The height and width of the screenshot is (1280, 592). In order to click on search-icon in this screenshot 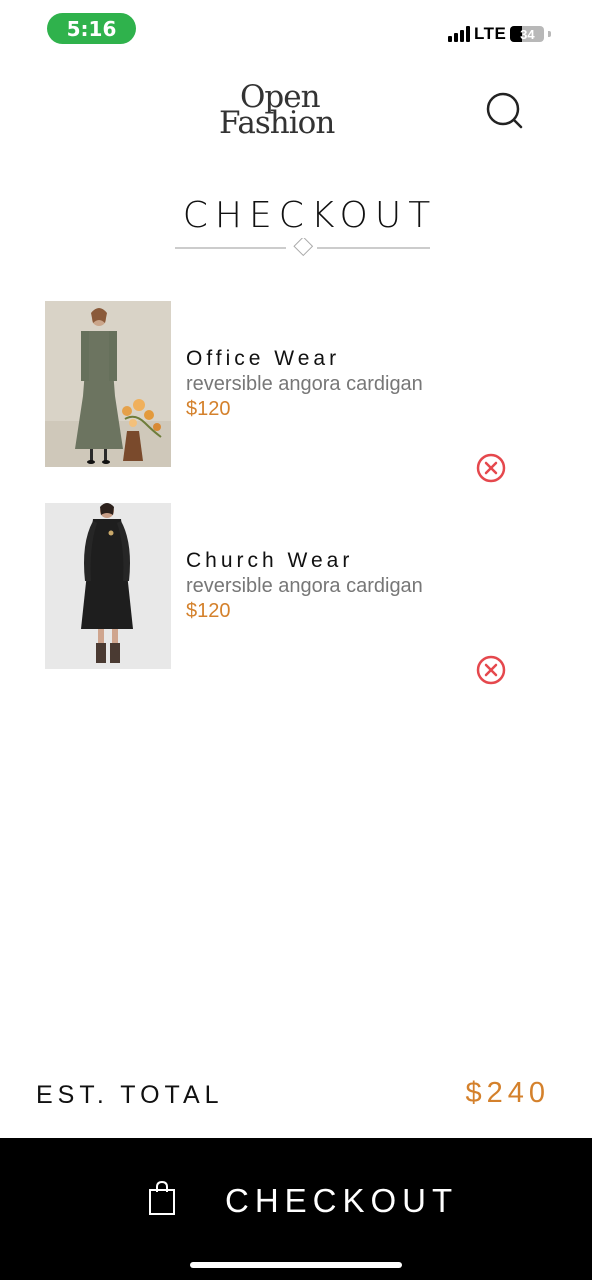, I will do `click(504, 110)`.